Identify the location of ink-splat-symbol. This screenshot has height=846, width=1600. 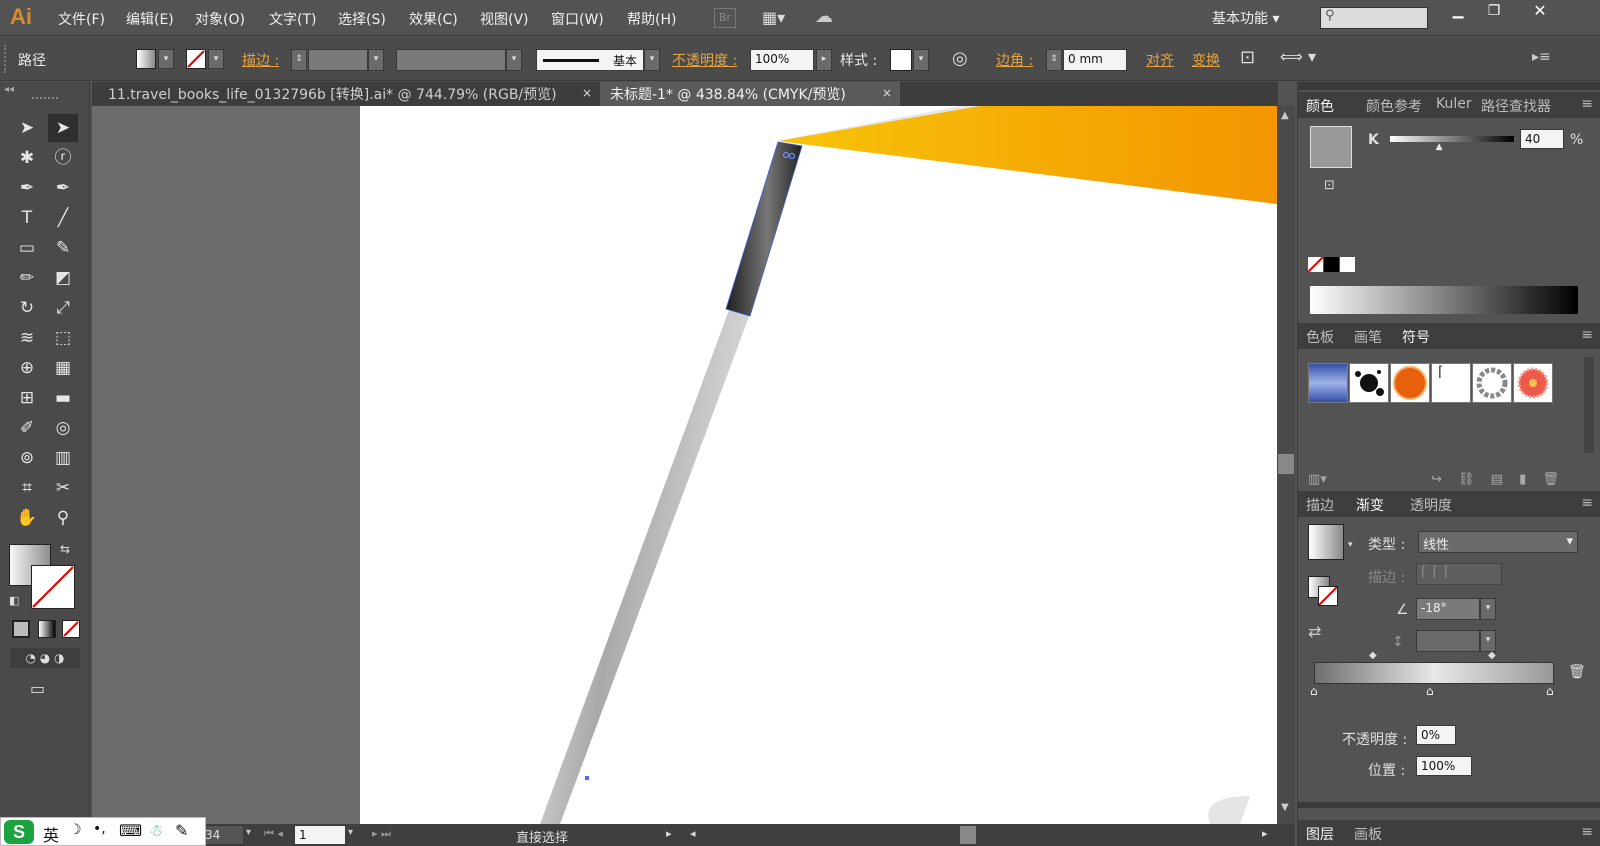
(1369, 383).